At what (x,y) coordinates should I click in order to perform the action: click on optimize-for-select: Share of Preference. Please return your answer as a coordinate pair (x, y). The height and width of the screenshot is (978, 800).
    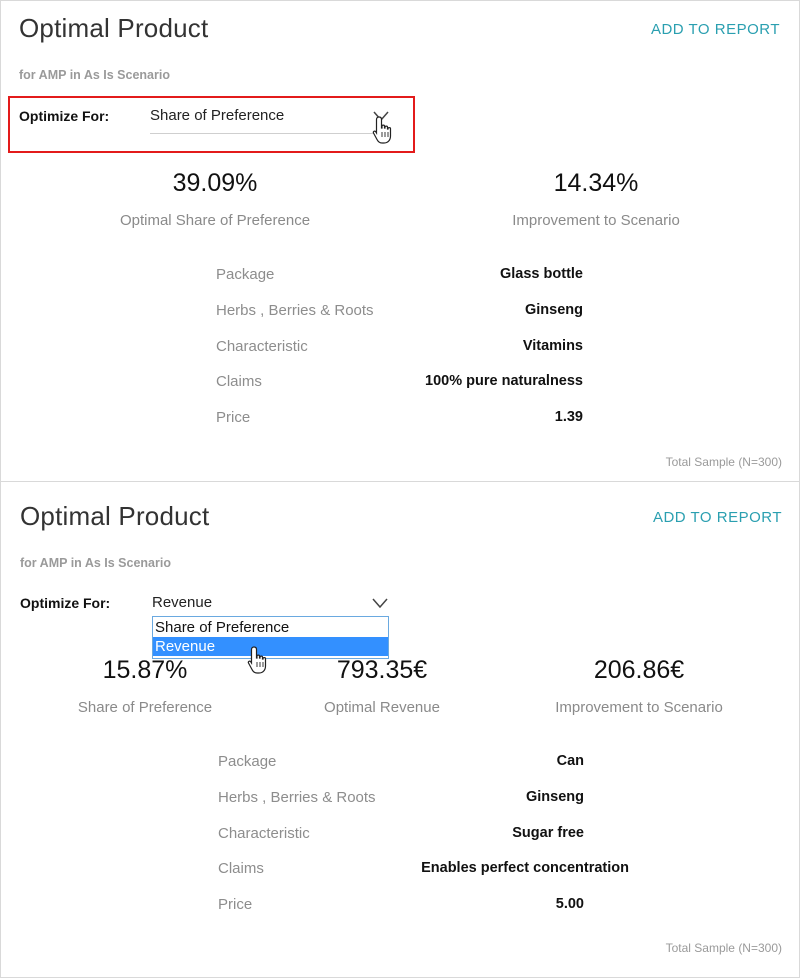
    Looking at the image, I should click on (270, 120).